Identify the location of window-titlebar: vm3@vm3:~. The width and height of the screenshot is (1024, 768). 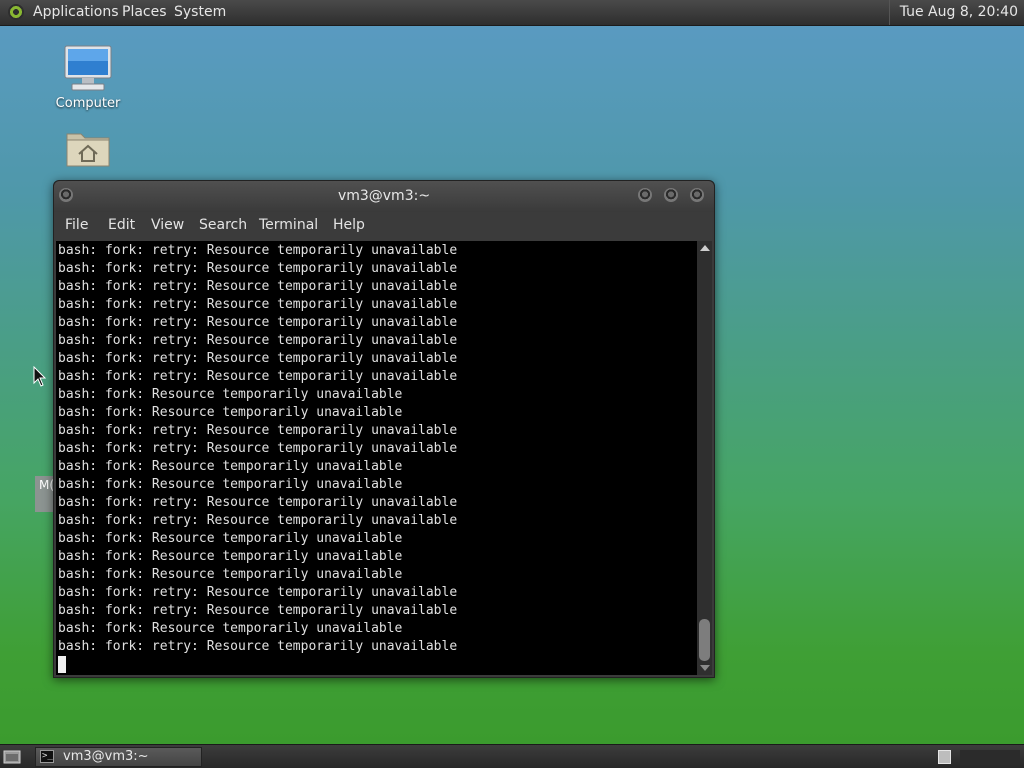
(384, 196).